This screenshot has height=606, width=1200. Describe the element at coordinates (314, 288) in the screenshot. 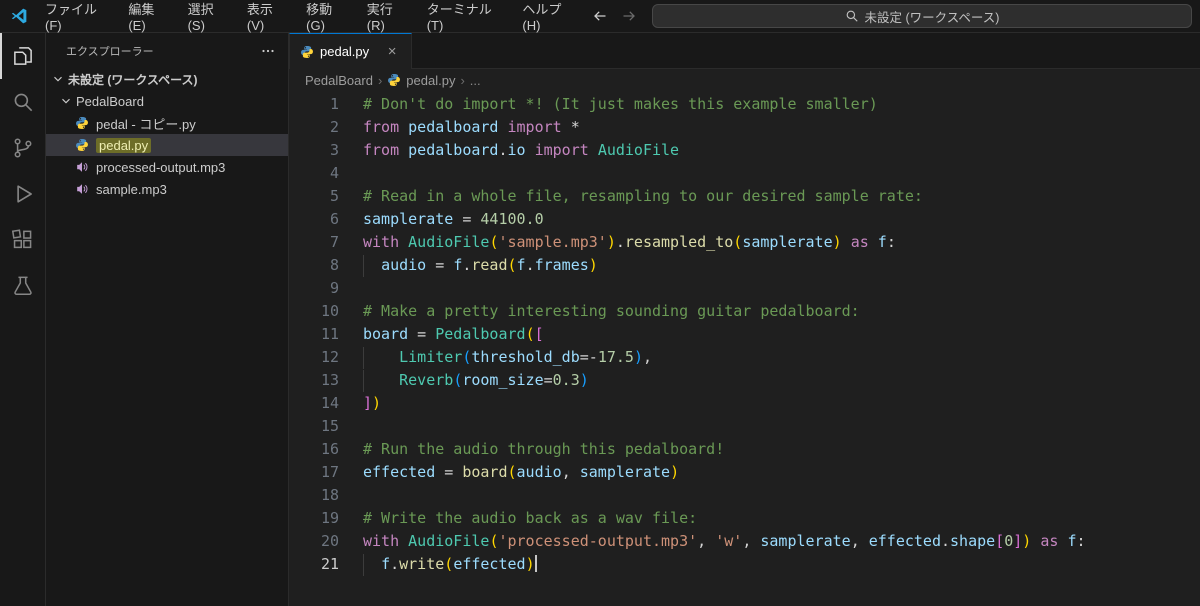

I see `line-number: 9` at that location.